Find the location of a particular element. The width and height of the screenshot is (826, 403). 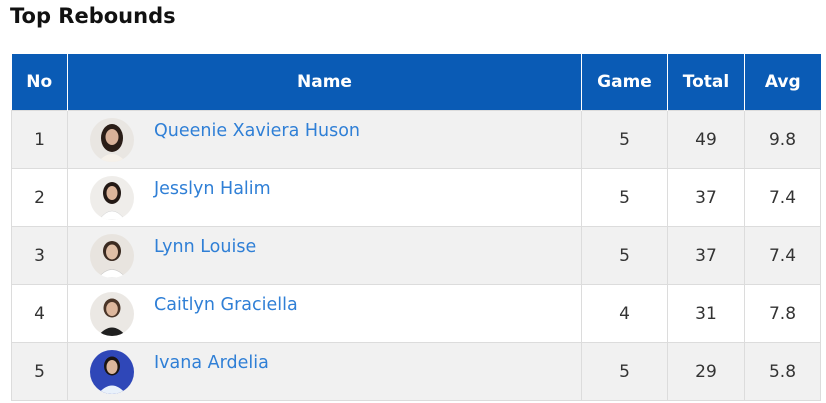

player-name-link: Lynn Louise is located at coordinates (205, 247).